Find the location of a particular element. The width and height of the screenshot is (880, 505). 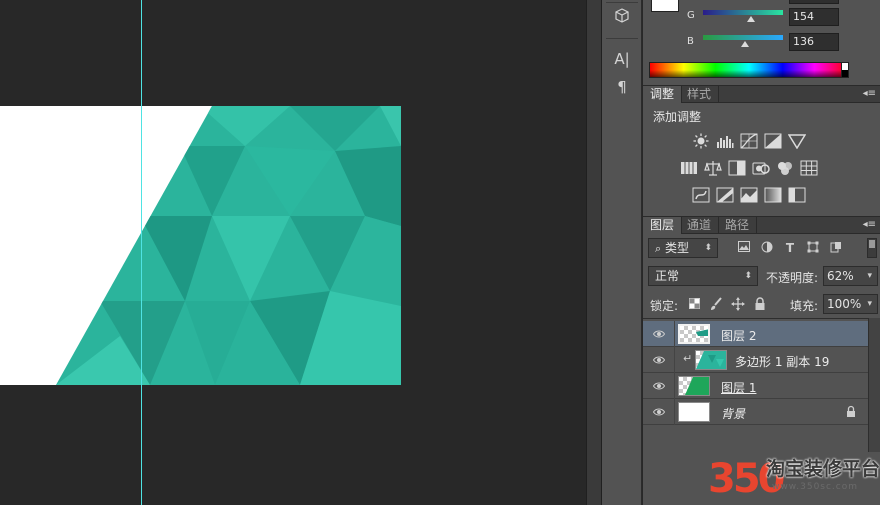

levels-icon is located at coordinates (725, 141).